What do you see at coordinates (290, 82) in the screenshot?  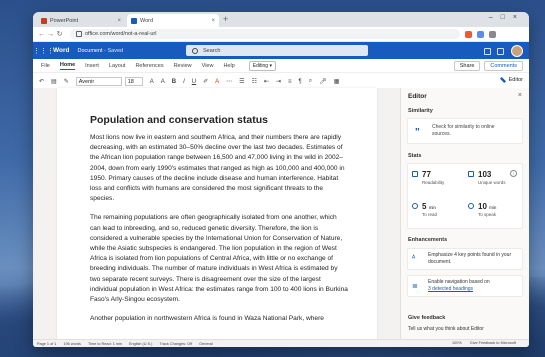 I see `align-icon: ≡` at bounding box center [290, 82].